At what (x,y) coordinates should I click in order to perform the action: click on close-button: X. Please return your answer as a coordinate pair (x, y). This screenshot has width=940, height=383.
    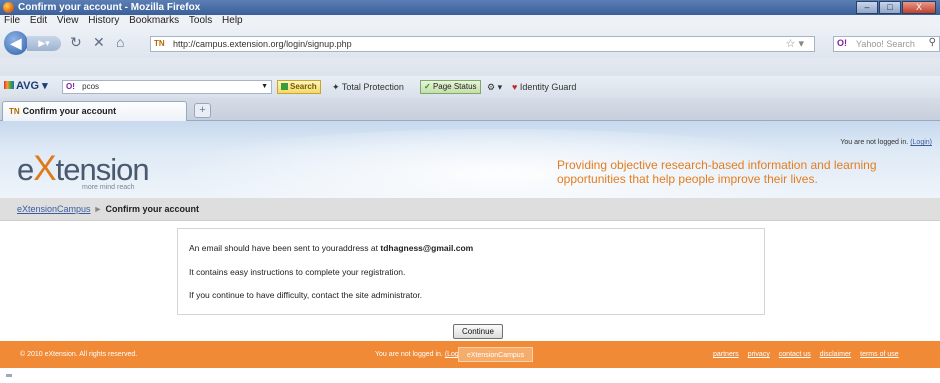
    Looking at the image, I should click on (919, 7).